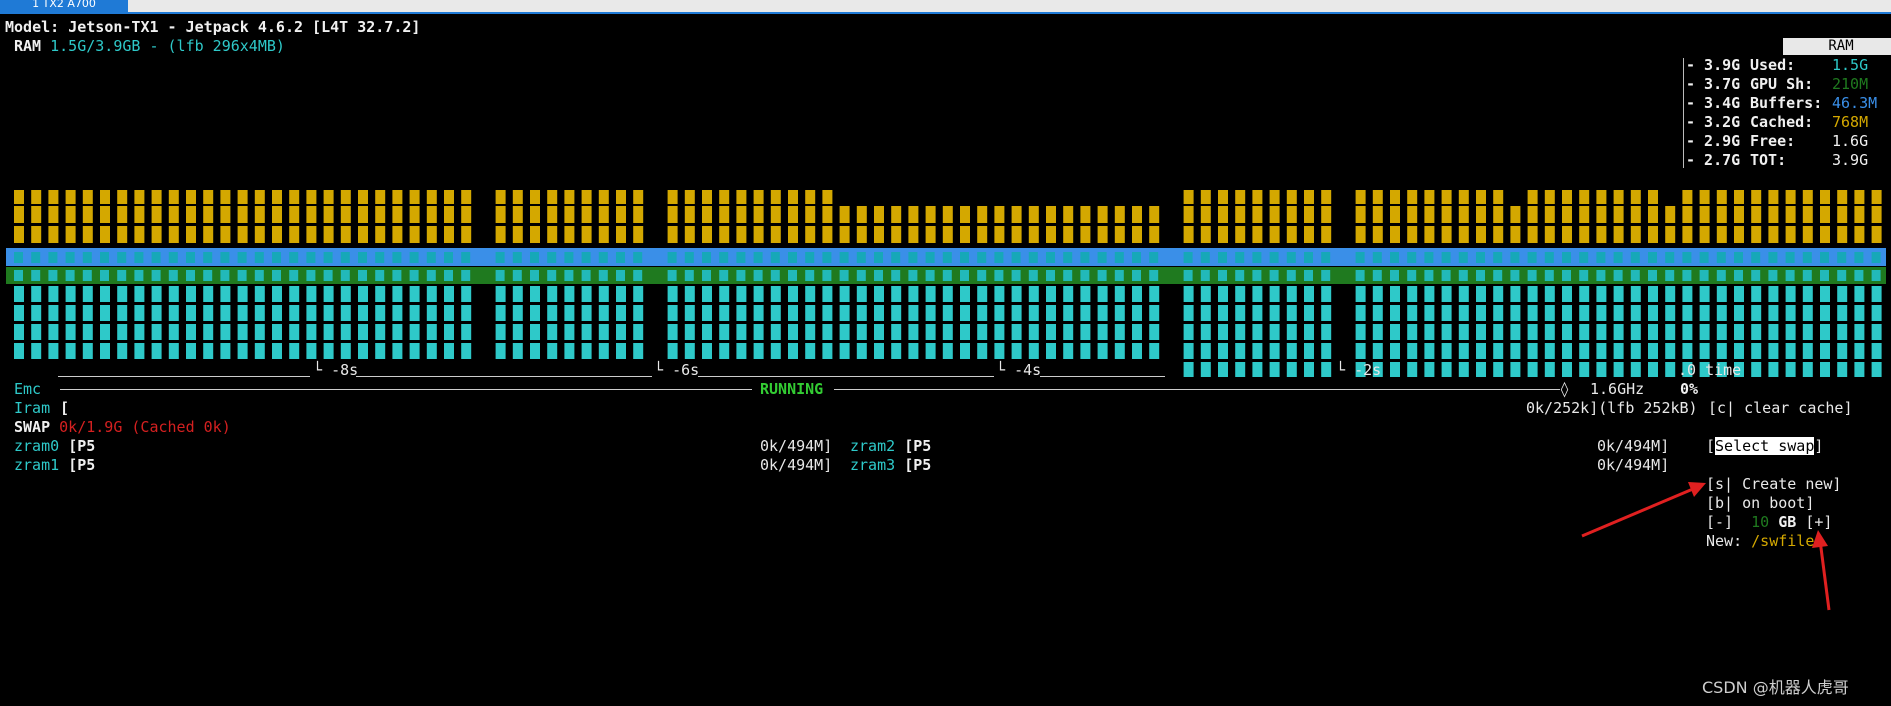 The image size is (1891, 706). Describe the element at coordinates (1775, 687) in the screenshot. I see `watermark: CSDN @机器人虎哥` at that location.